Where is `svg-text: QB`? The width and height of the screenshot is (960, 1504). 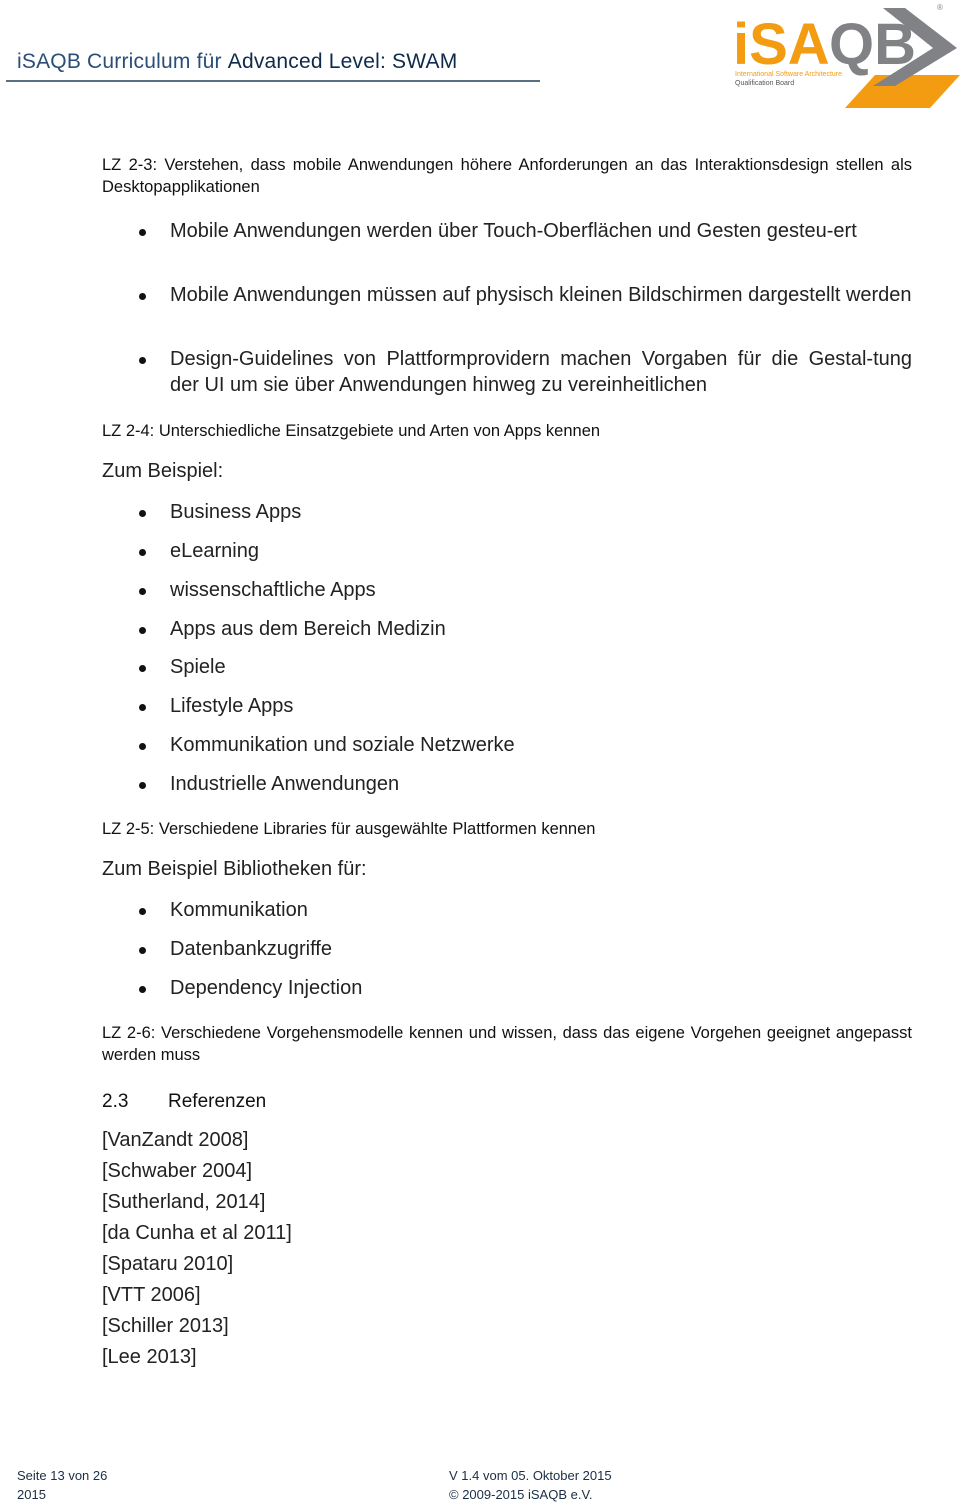 svg-text: QB is located at coordinates (872, 44).